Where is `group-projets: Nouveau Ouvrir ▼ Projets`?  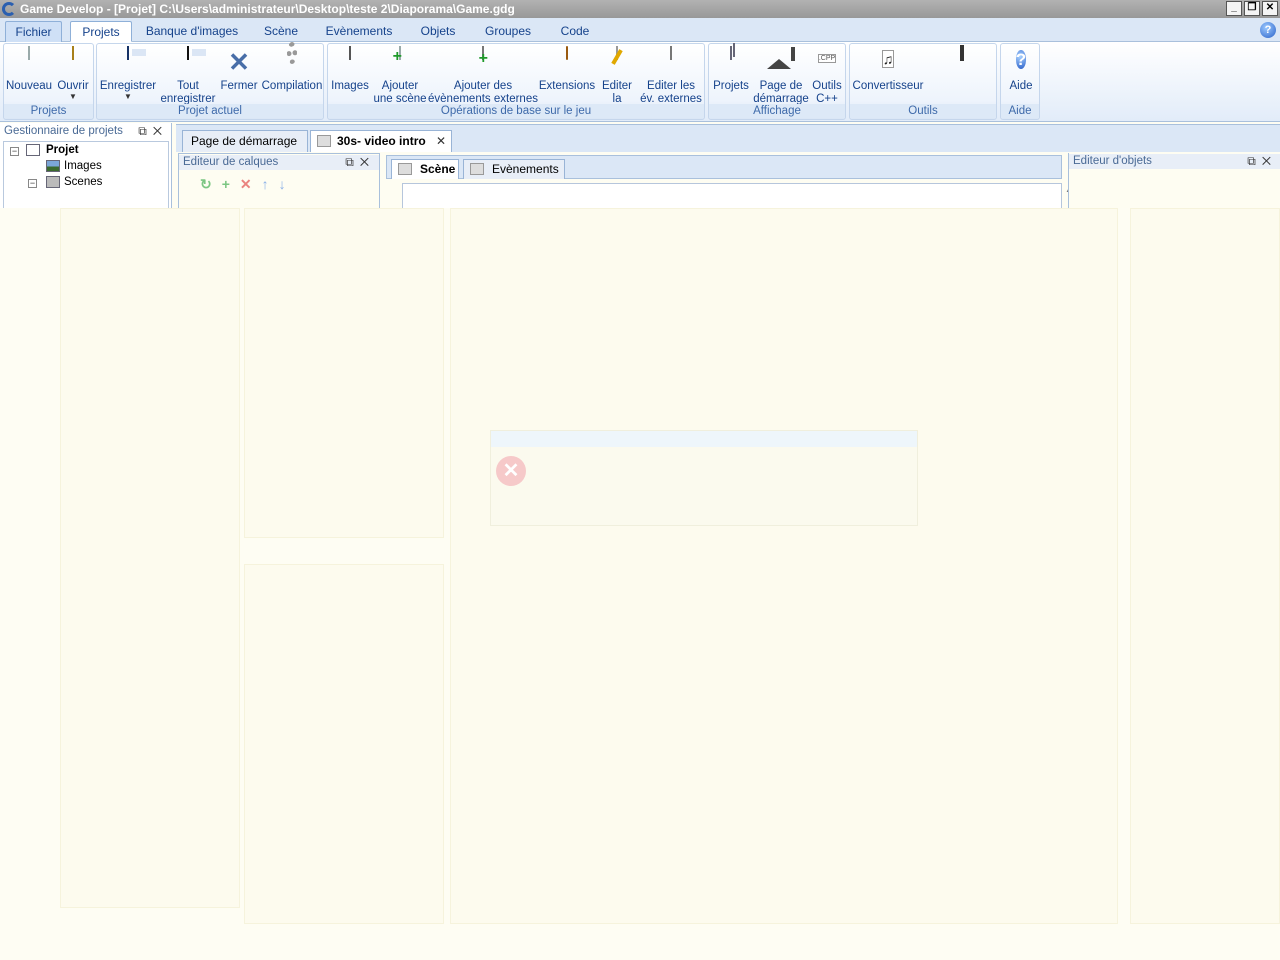
group-projets: Nouveau Ouvrir ▼ Projets is located at coordinates (48, 81).